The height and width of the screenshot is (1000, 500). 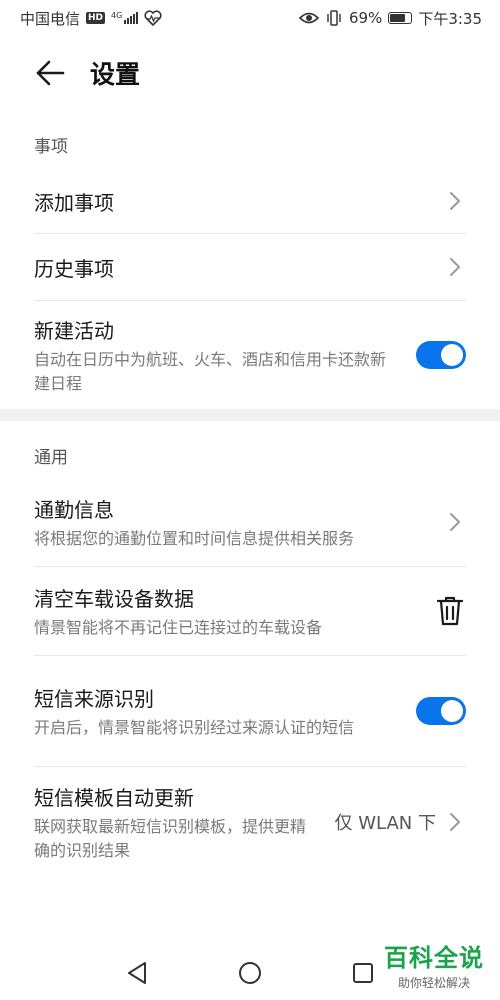 What do you see at coordinates (433, 983) in the screenshot?
I see `watermark-sub: 助你轻松解决` at bounding box center [433, 983].